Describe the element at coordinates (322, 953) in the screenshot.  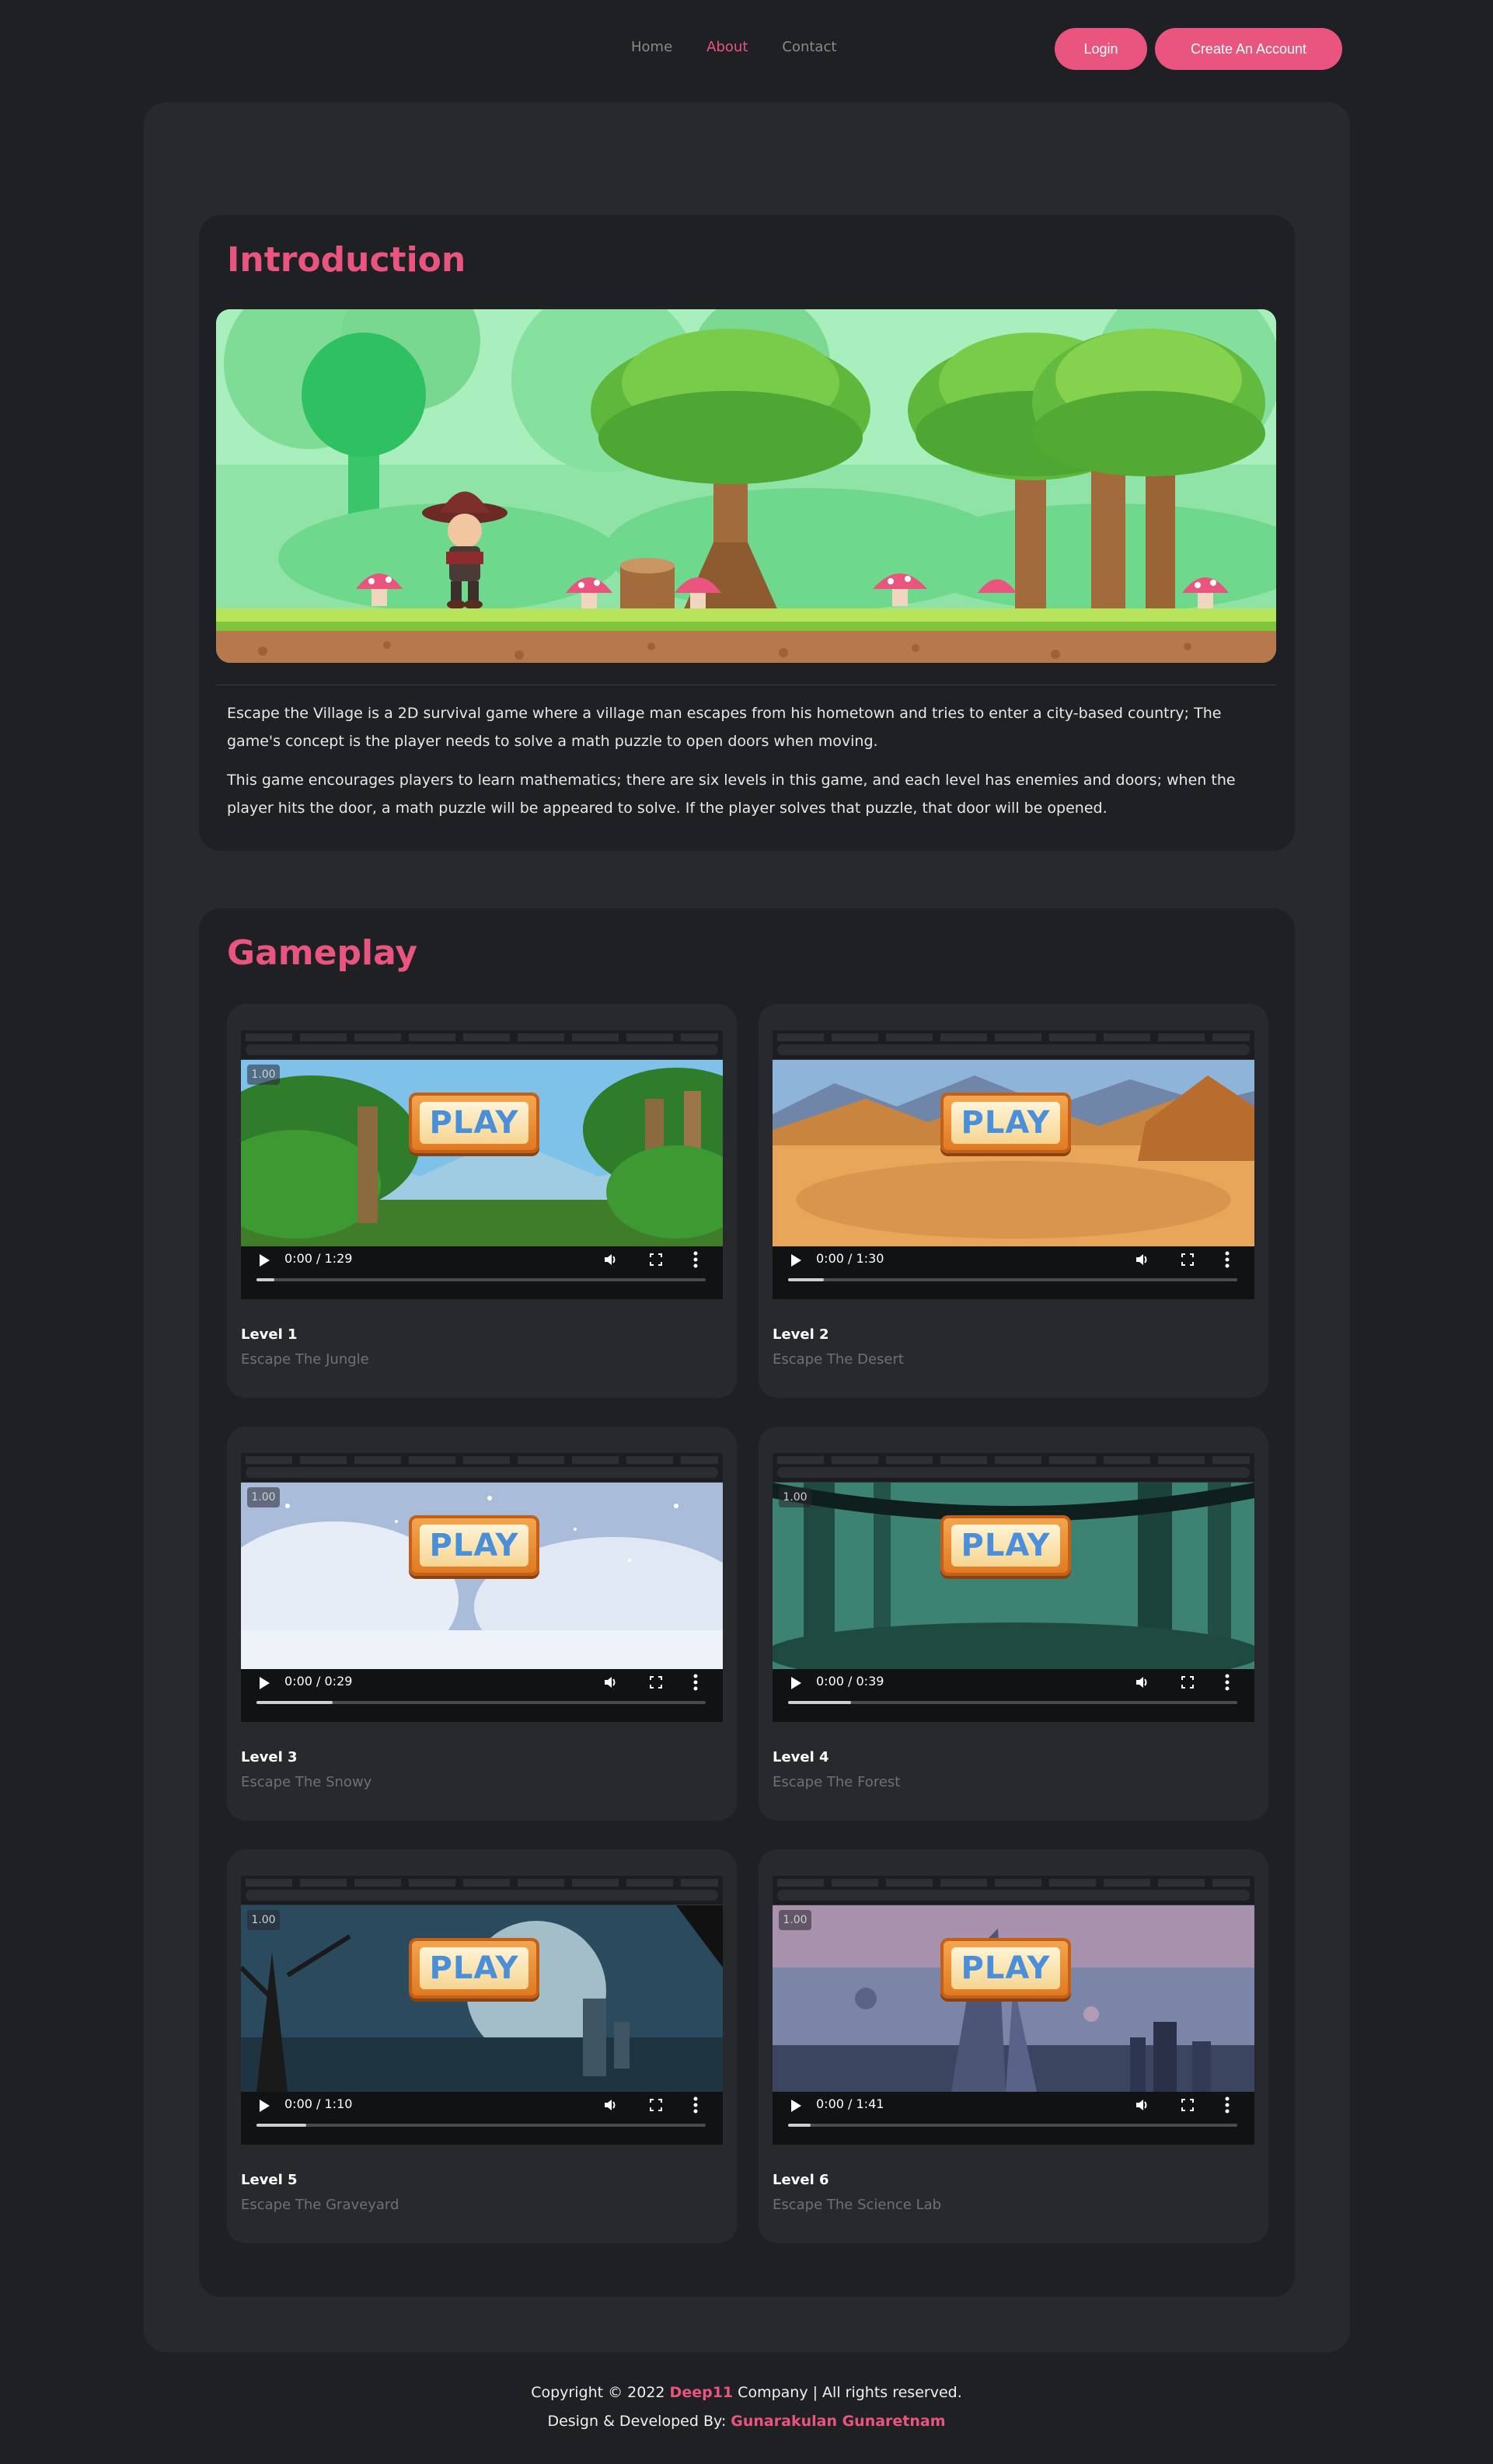
I see `gameplay-title: Gameplay` at that location.